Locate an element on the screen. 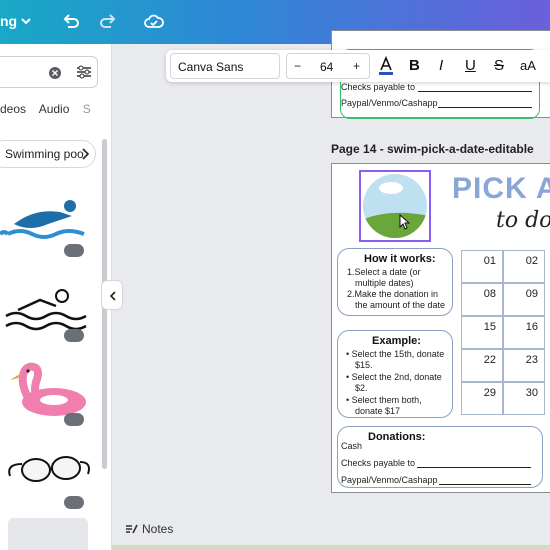 The height and width of the screenshot is (550, 550). donations-title: Donations: is located at coordinates (397, 437).